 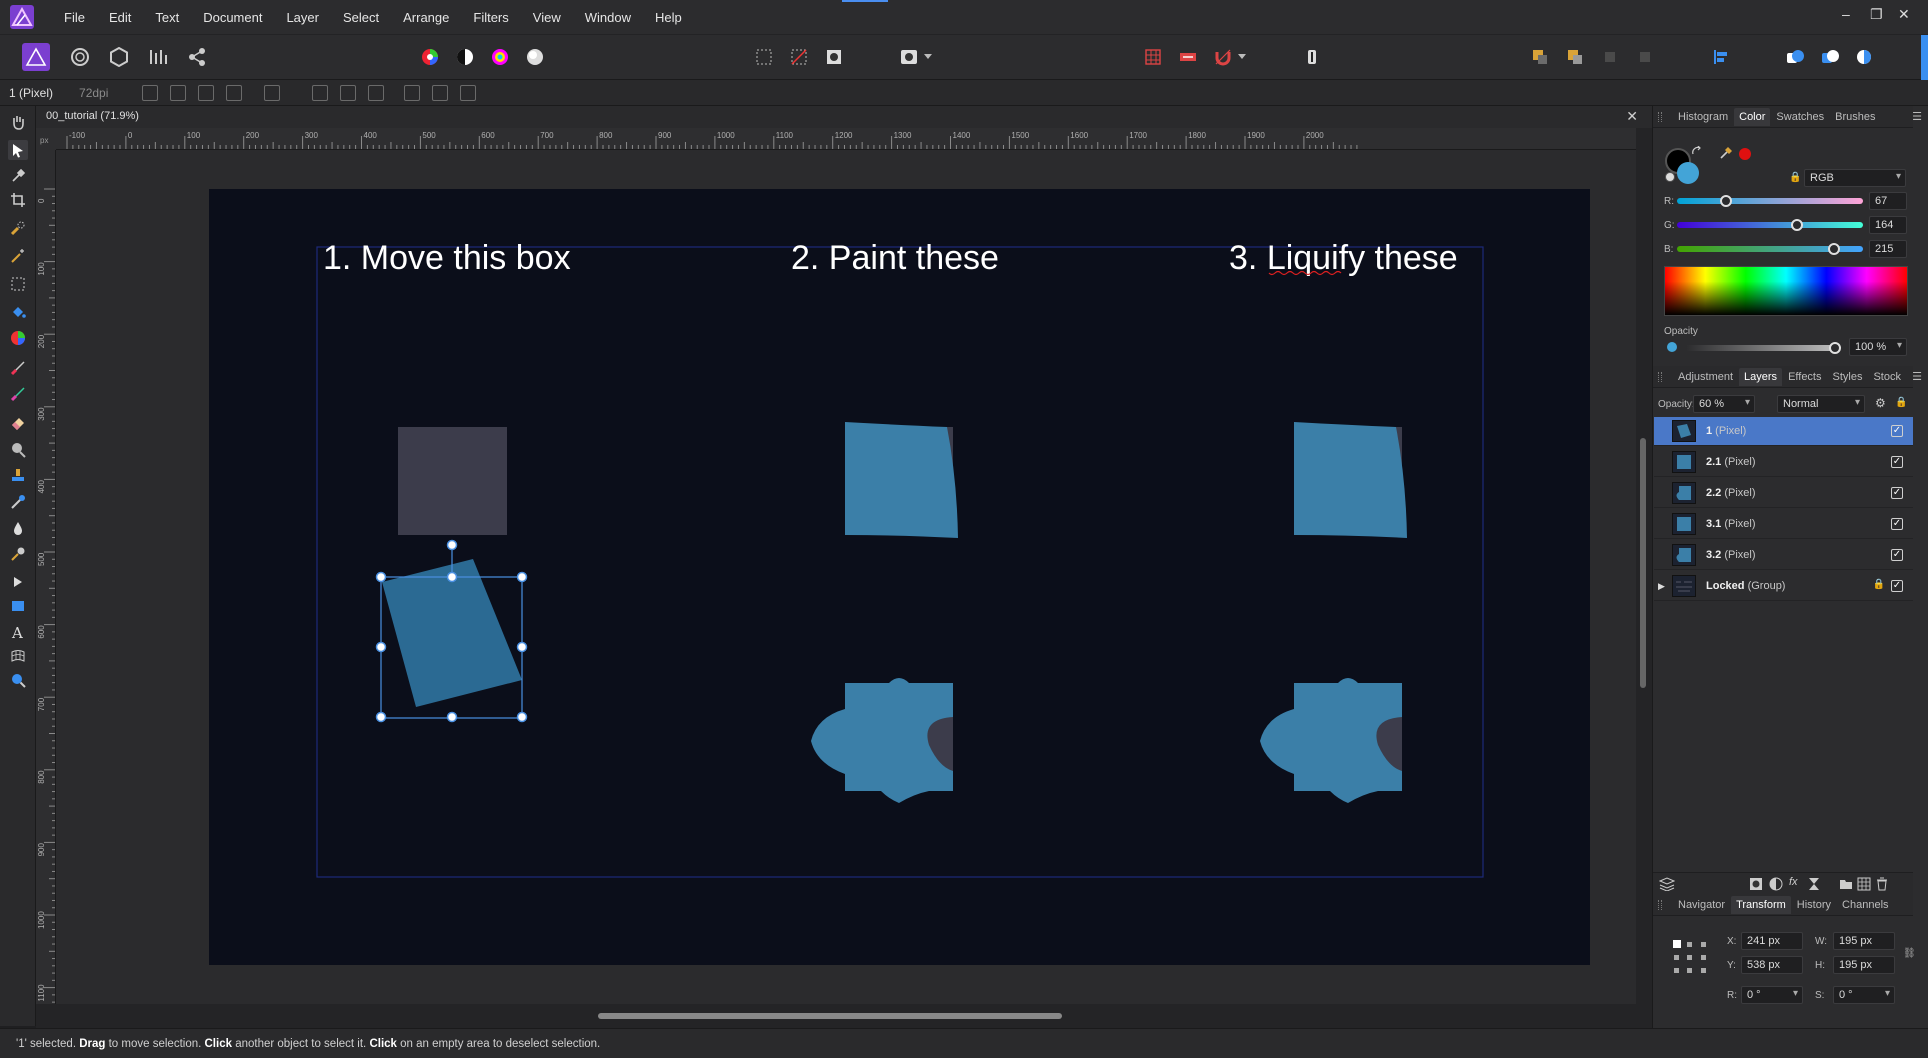 I want to click on arrange-front-button, so click(x=1645, y=57).